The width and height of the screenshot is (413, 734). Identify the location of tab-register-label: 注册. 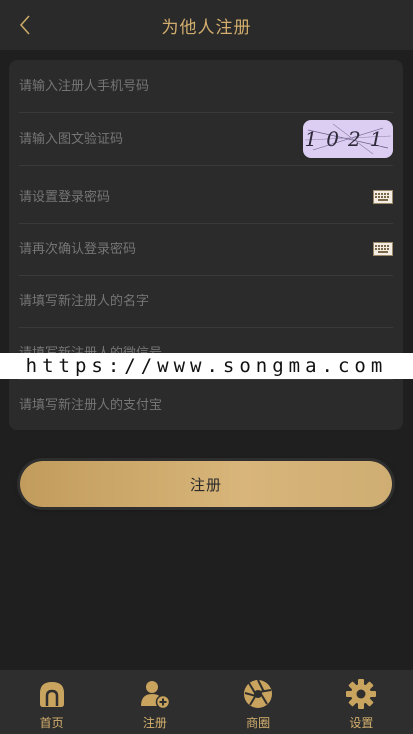
(154, 723).